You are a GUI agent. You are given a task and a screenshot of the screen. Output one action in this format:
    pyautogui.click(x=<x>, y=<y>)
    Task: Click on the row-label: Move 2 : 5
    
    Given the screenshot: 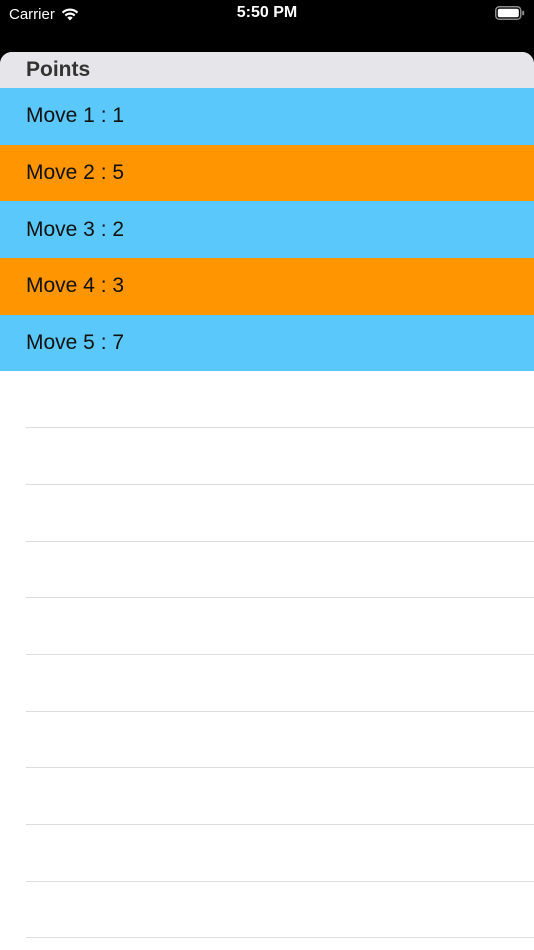 What is the action you would take?
    pyautogui.click(x=75, y=173)
    